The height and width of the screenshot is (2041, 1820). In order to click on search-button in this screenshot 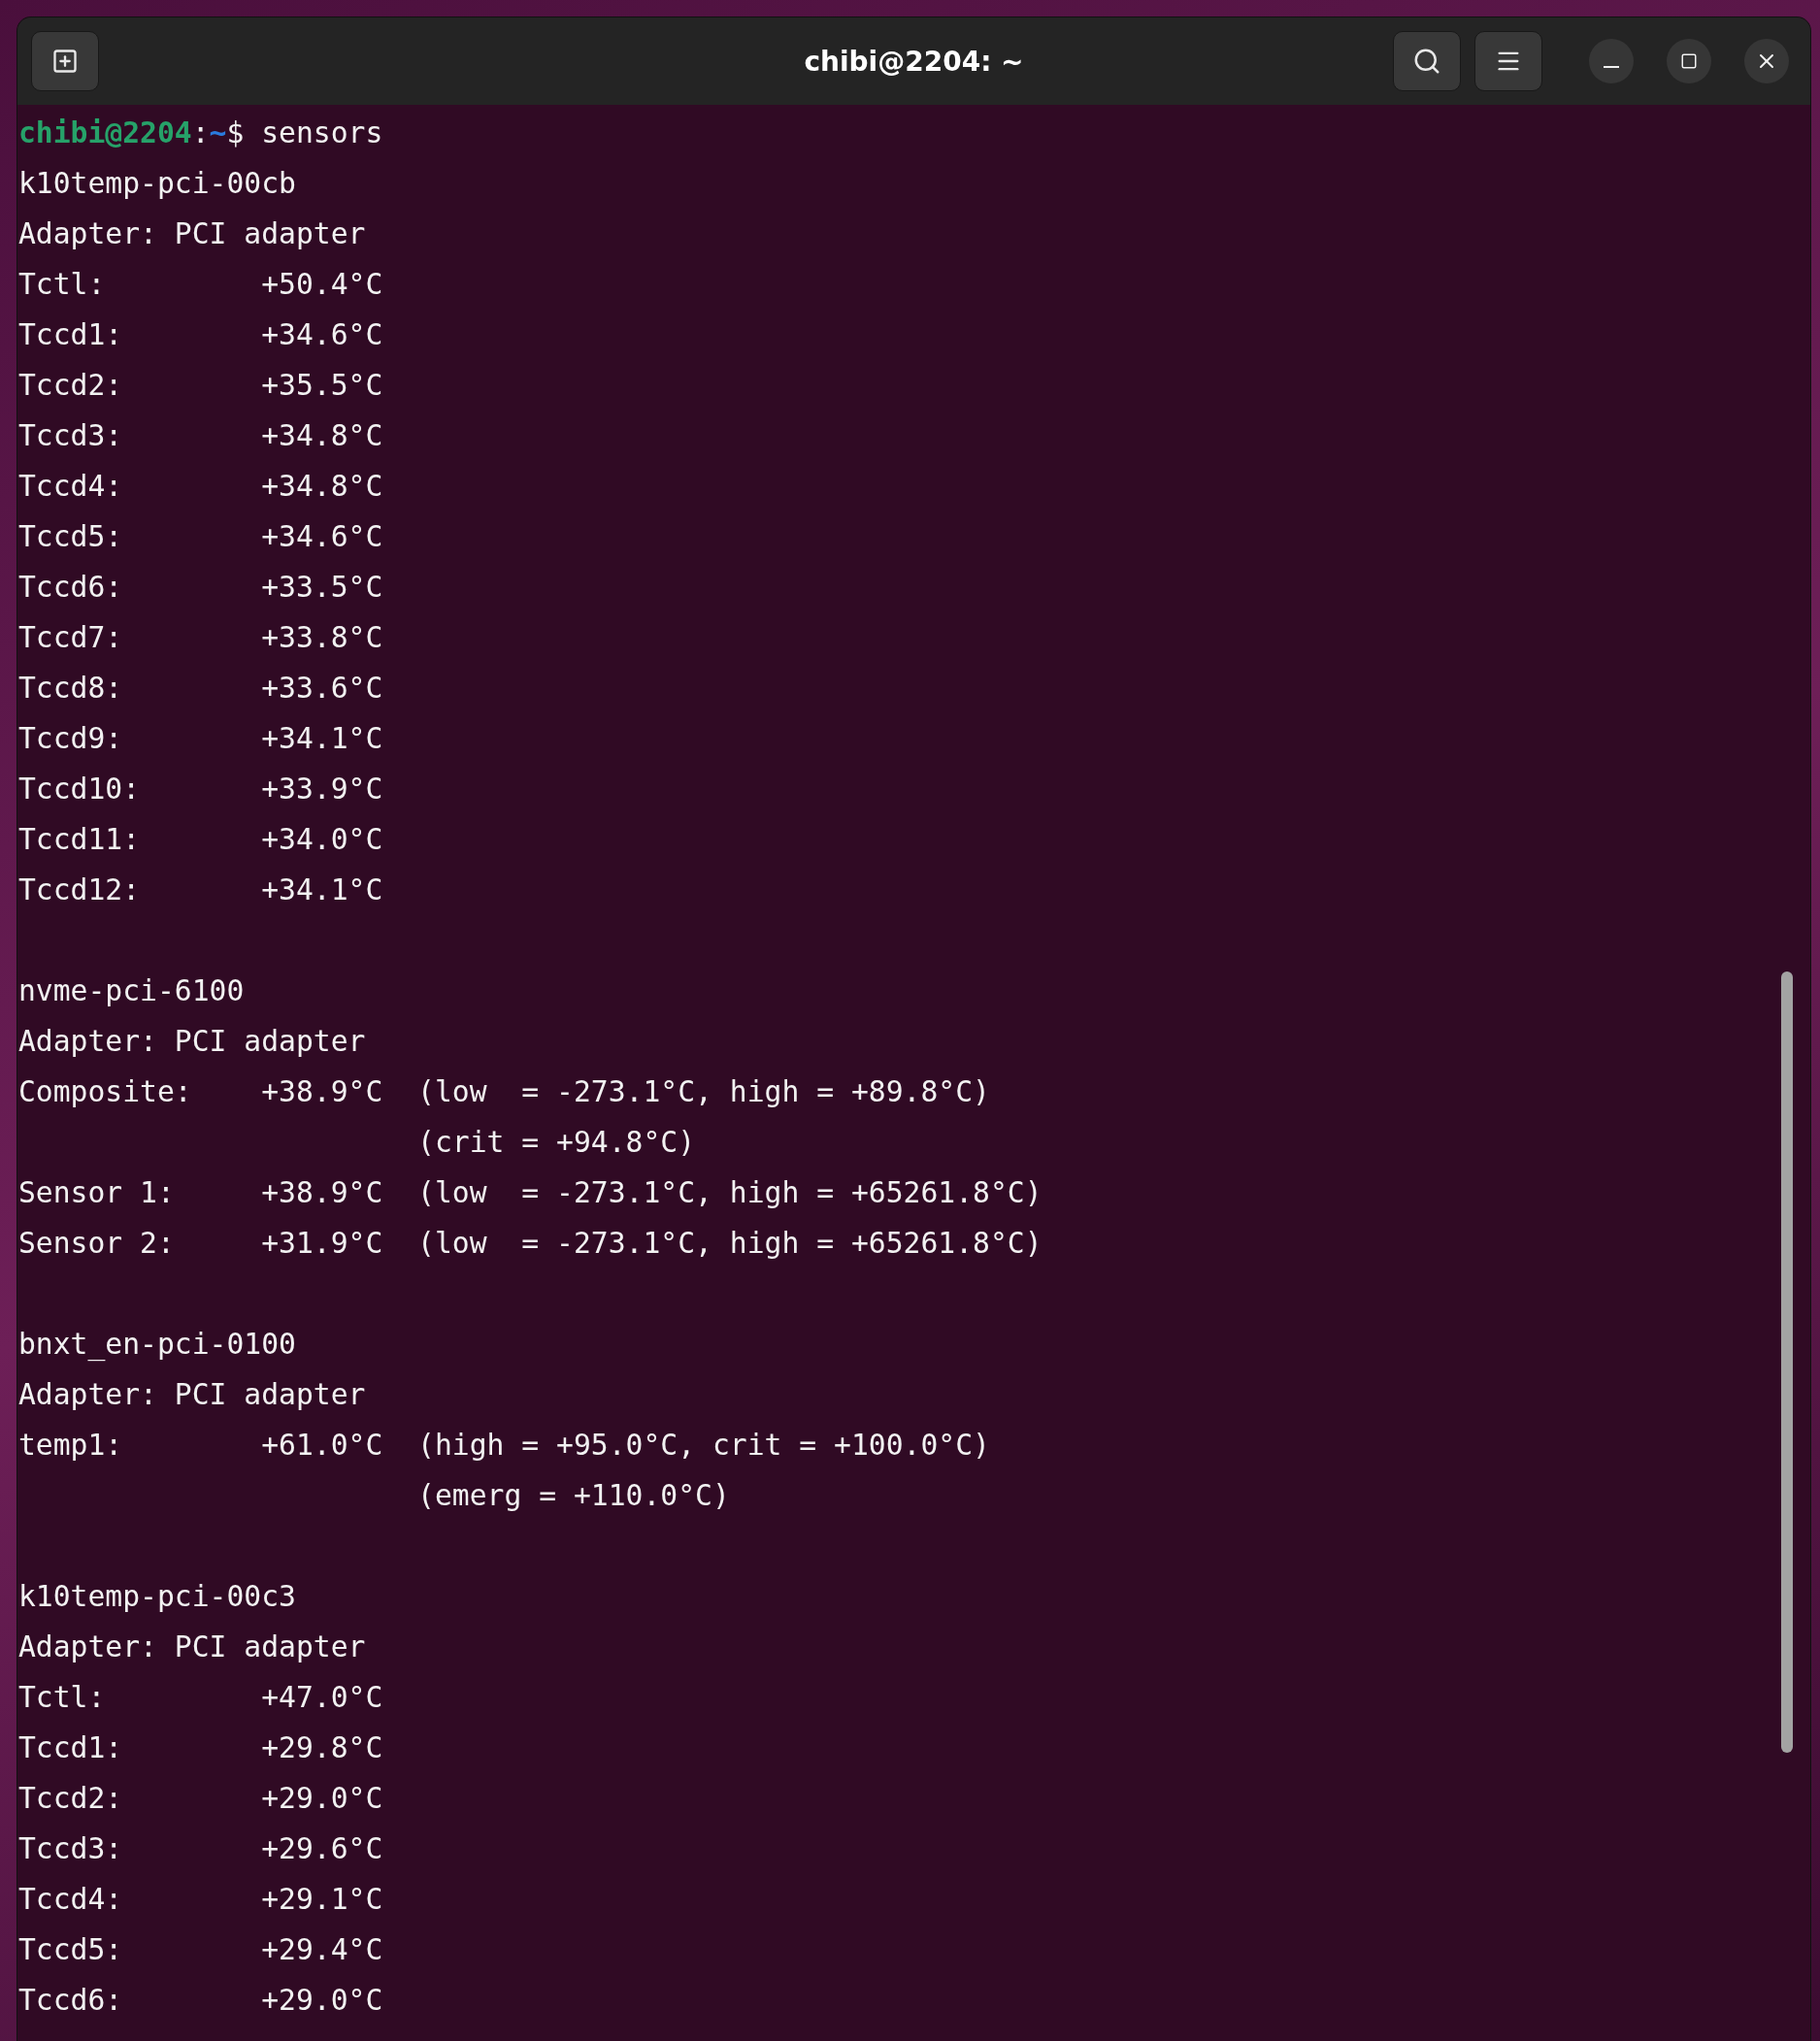, I will do `click(1427, 61)`.